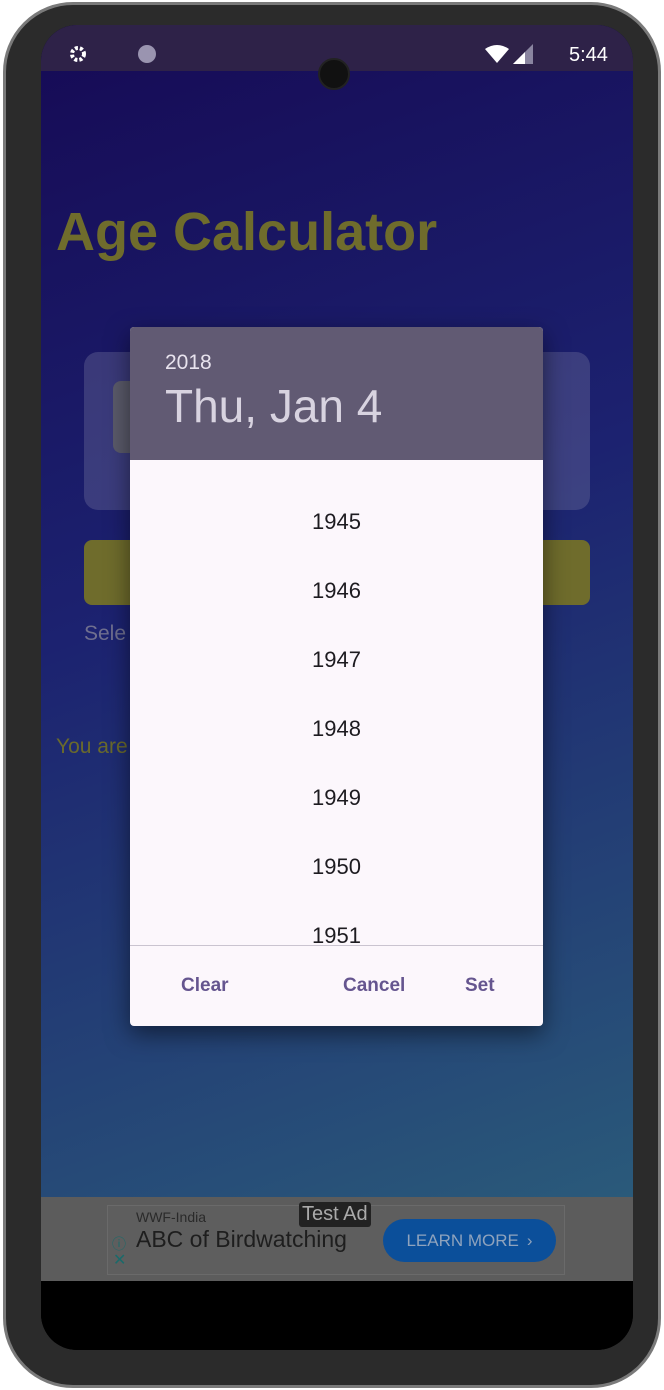 The width and height of the screenshot is (664, 1390). Describe the element at coordinates (92, 746) in the screenshot. I see `age-result-text: You are` at that location.